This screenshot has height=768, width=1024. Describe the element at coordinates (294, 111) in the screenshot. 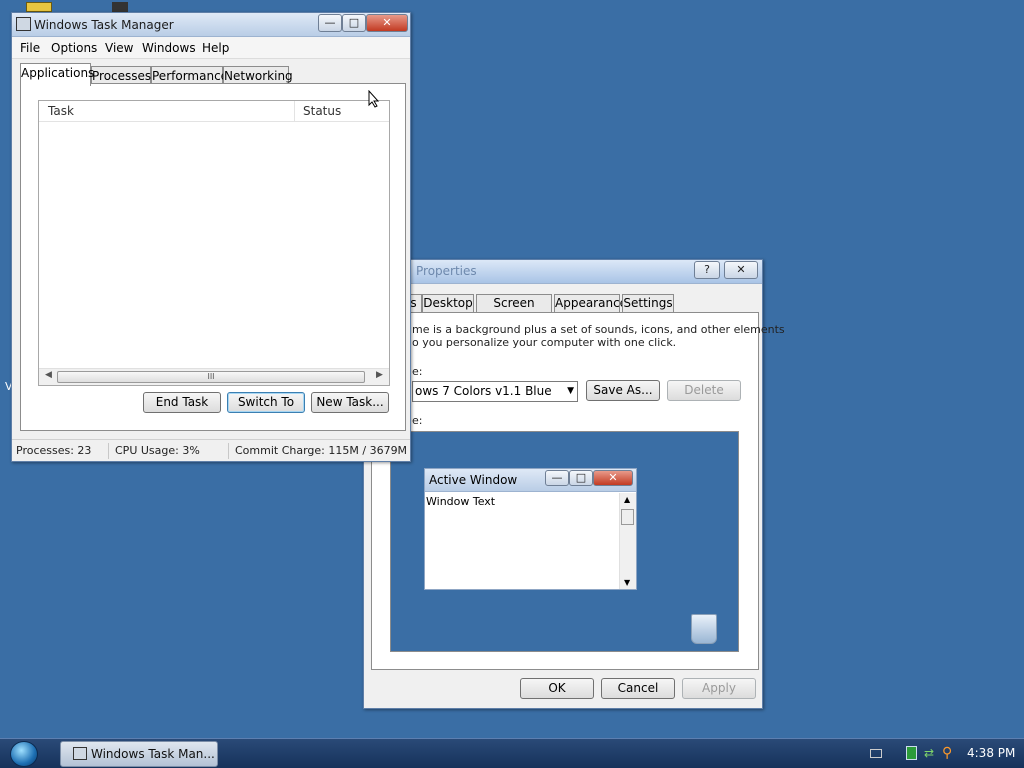

I see `column-separator` at that location.